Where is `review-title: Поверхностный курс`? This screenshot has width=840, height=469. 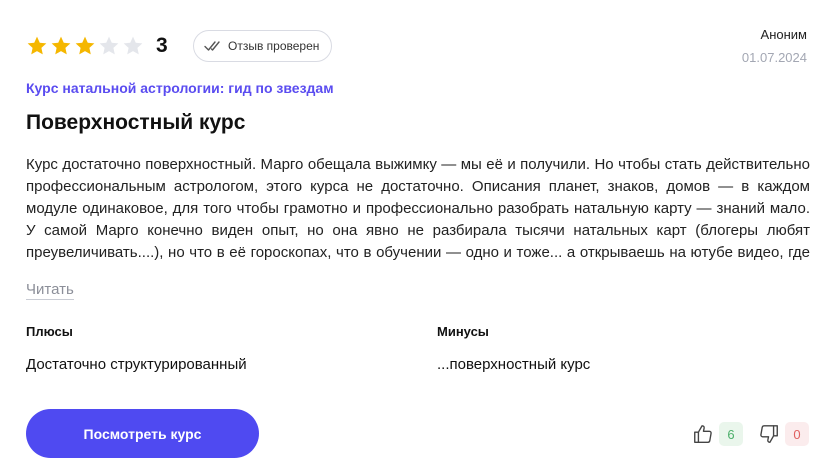
review-title: Поверхностный курс is located at coordinates (136, 122).